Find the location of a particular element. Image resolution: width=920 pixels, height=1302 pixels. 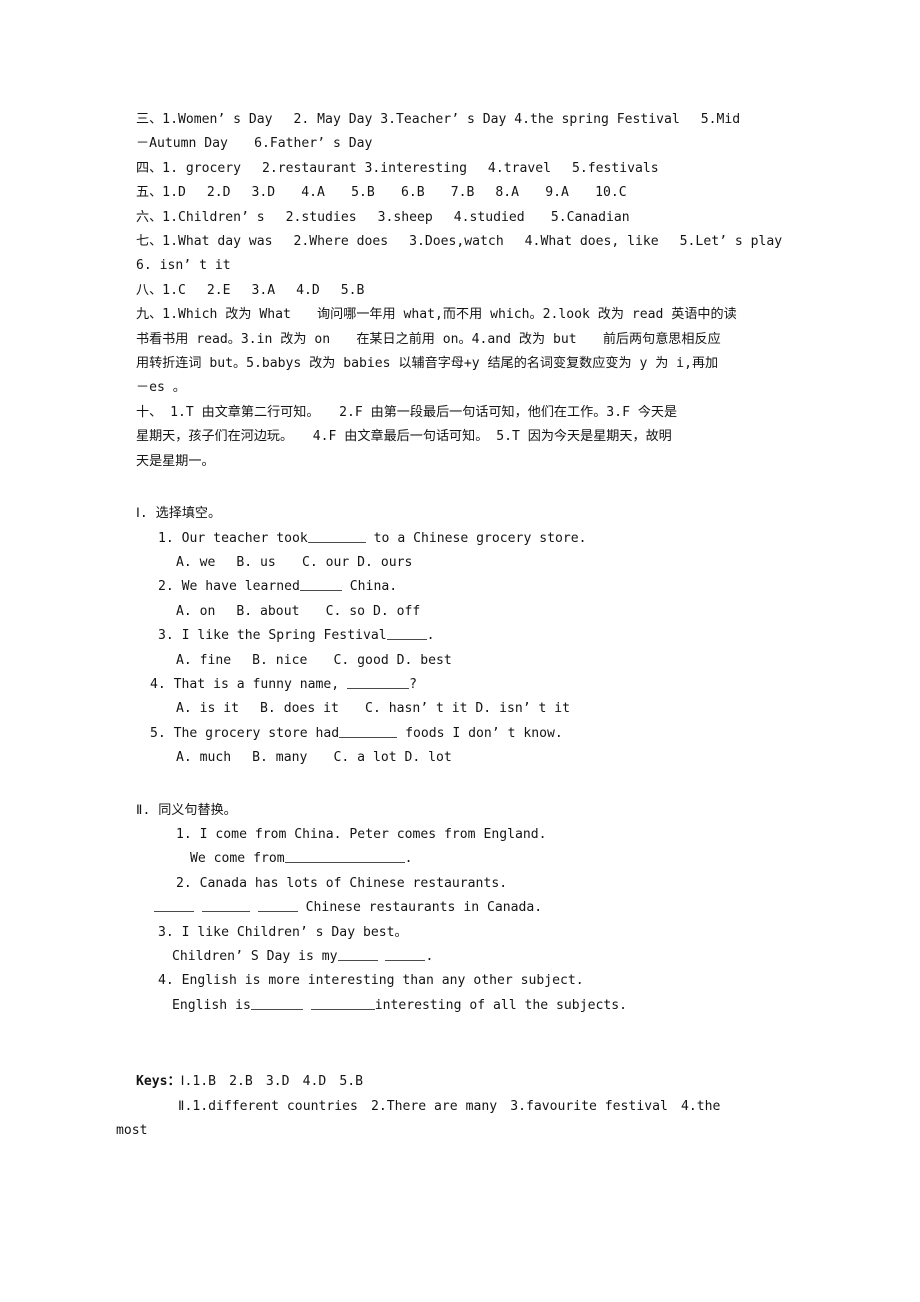

question-1-stem-before: 1. Our teacher took is located at coordinates (233, 538).